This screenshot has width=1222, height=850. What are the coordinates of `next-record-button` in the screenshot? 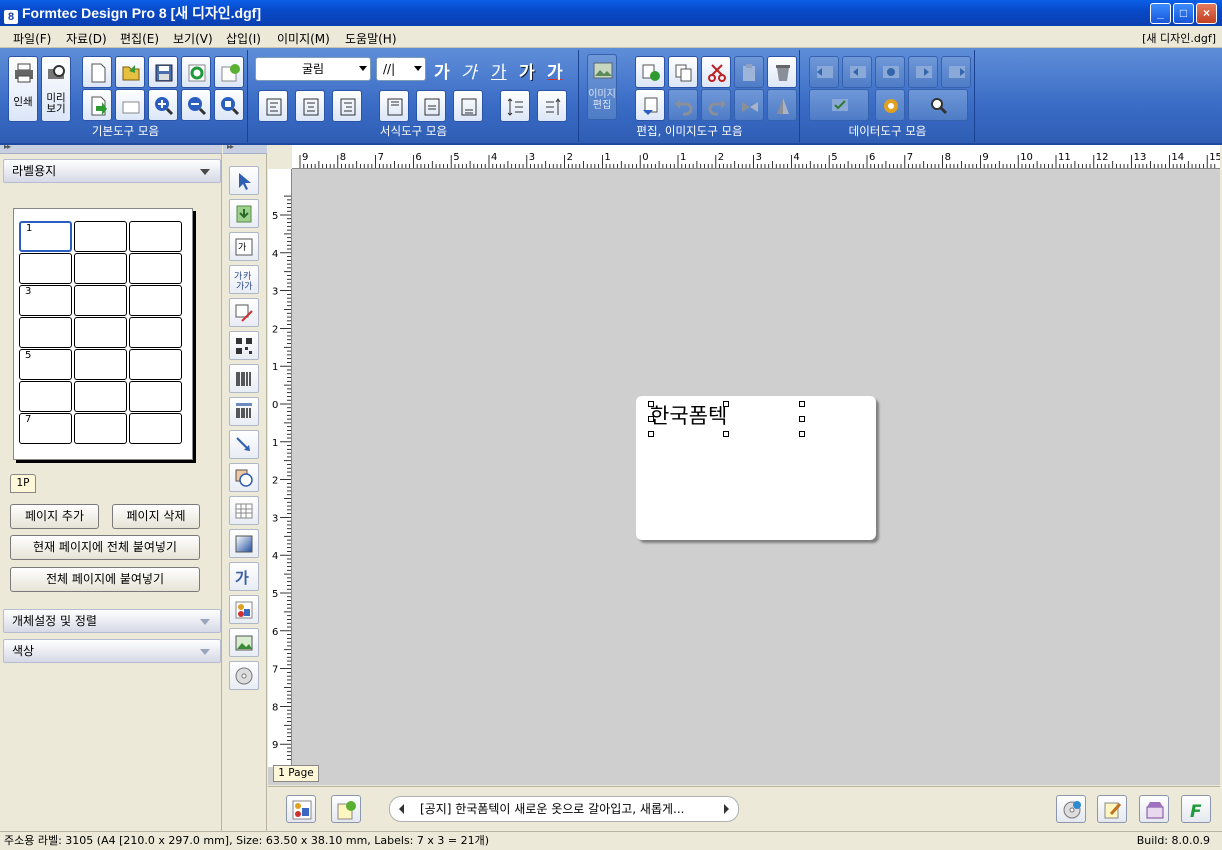 It's located at (923, 72).